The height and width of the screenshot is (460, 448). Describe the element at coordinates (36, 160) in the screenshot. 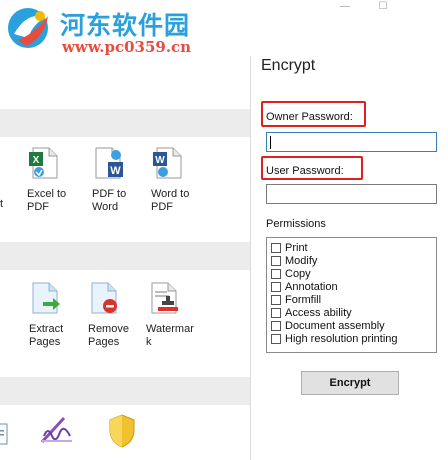

I see `svg-text: X` at that location.